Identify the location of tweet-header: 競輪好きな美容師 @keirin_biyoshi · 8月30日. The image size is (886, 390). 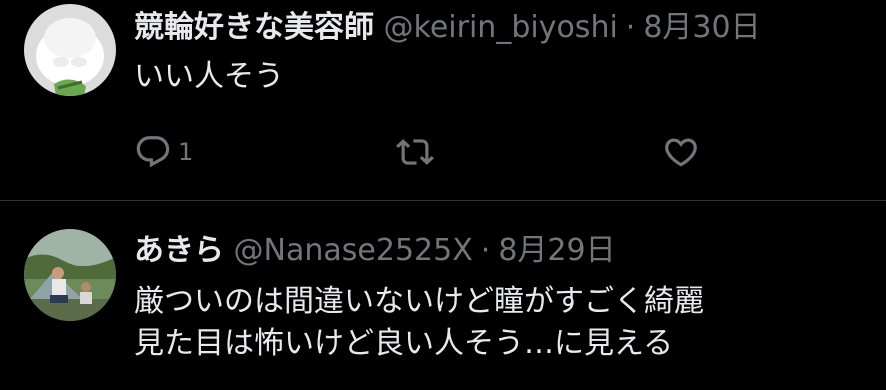
(447, 28).